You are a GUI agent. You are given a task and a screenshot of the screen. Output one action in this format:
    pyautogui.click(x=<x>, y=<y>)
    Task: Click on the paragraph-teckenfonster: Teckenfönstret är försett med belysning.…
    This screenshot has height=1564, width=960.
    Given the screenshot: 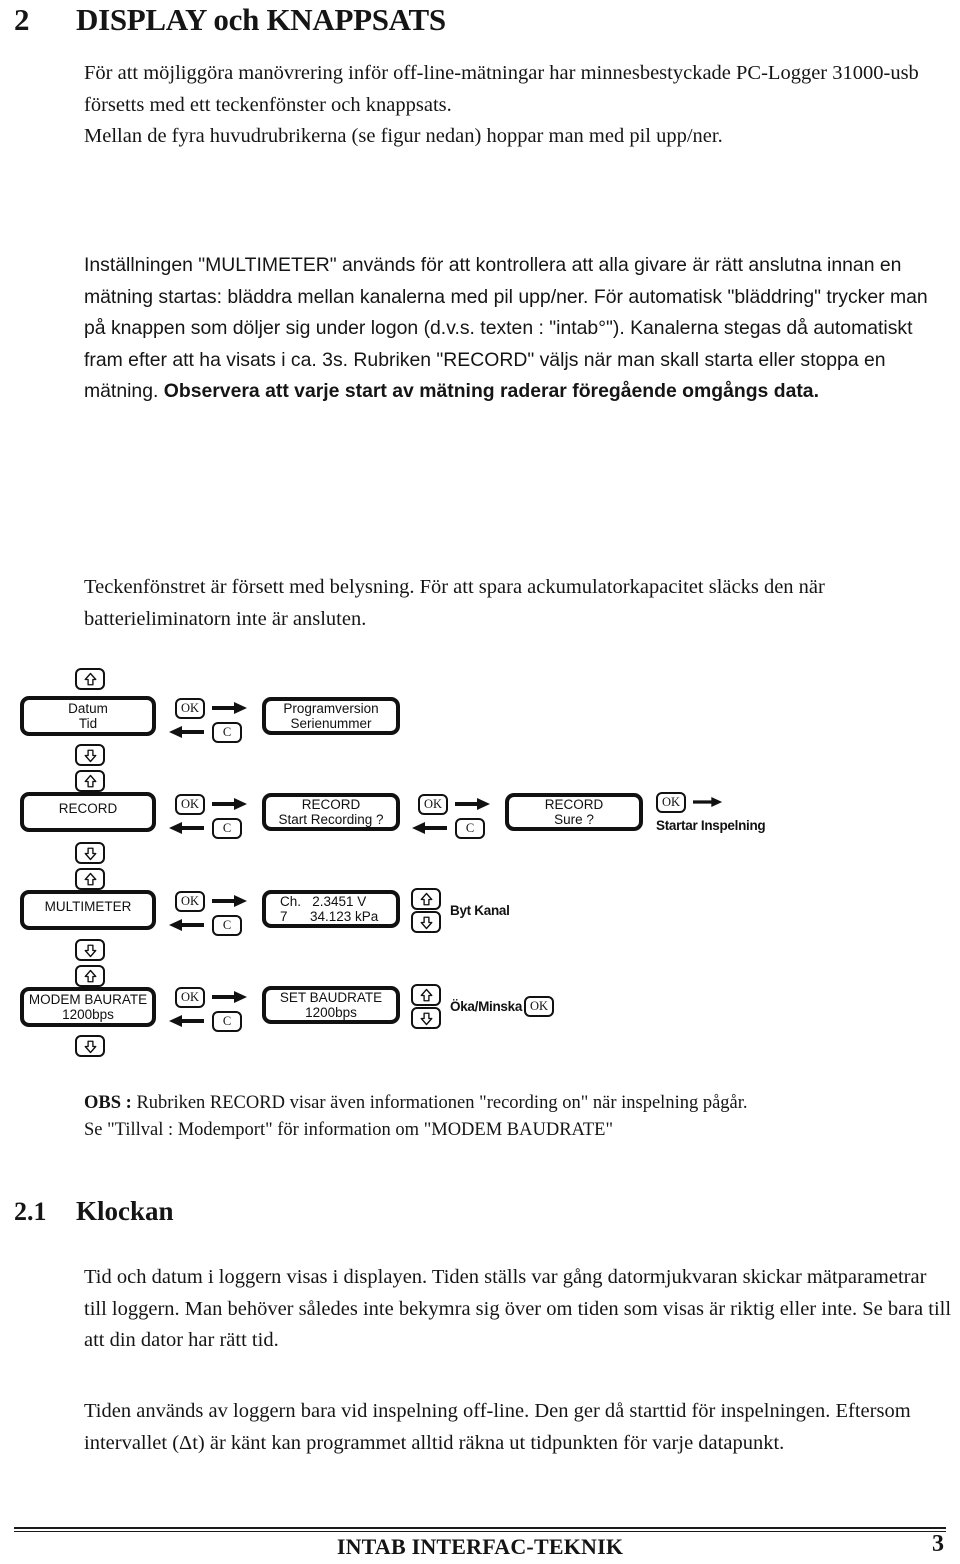 What is the action you would take?
    pyautogui.click(x=454, y=603)
    